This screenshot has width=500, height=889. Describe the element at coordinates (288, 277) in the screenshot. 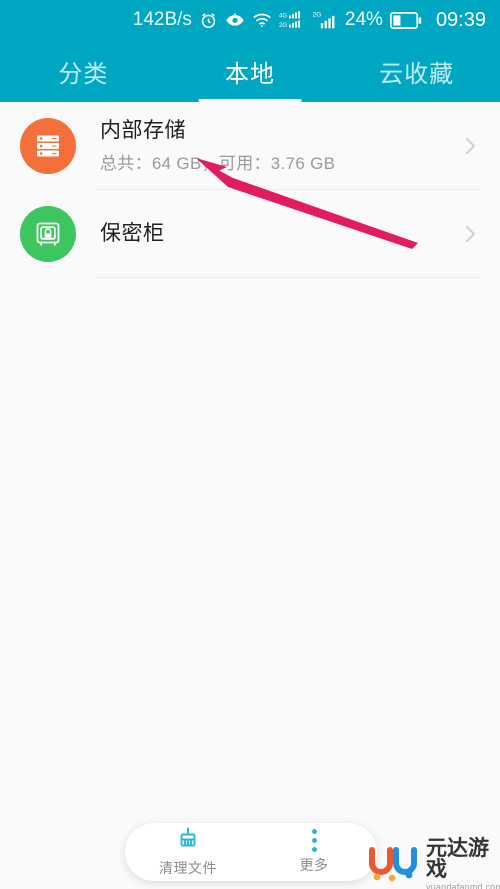

I see `list-divider` at that location.